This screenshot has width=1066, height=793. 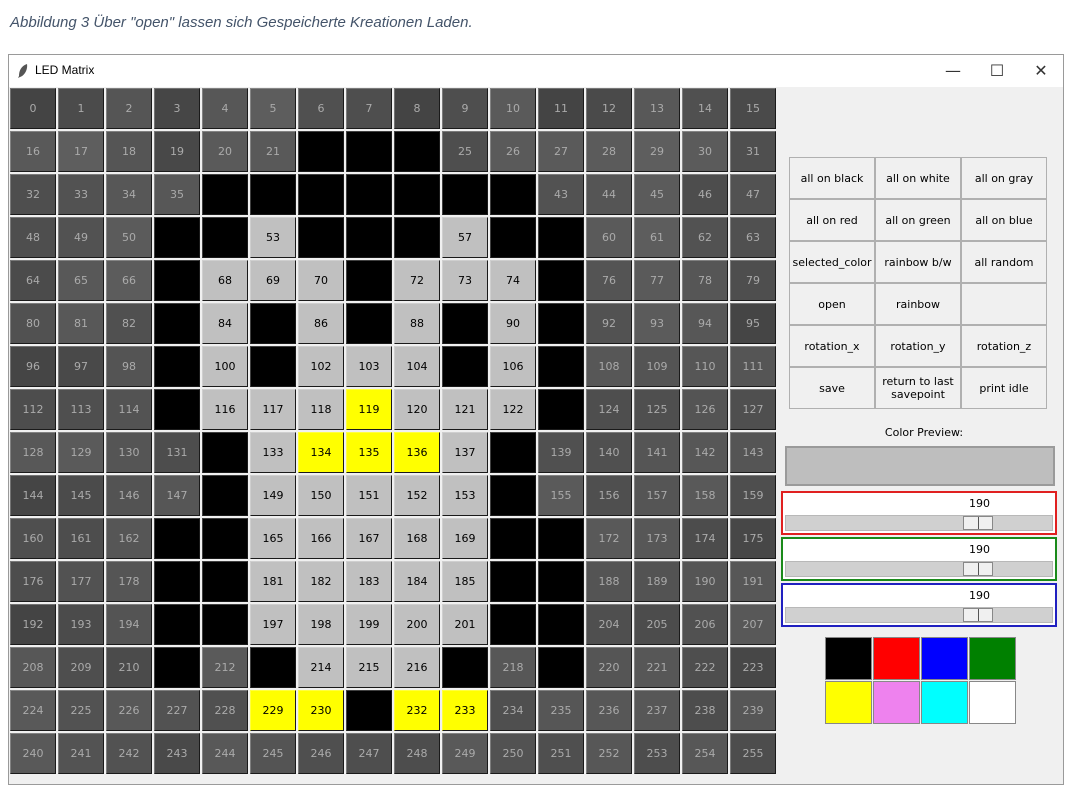 I want to click on led-cell: 183, so click(x=369, y=581).